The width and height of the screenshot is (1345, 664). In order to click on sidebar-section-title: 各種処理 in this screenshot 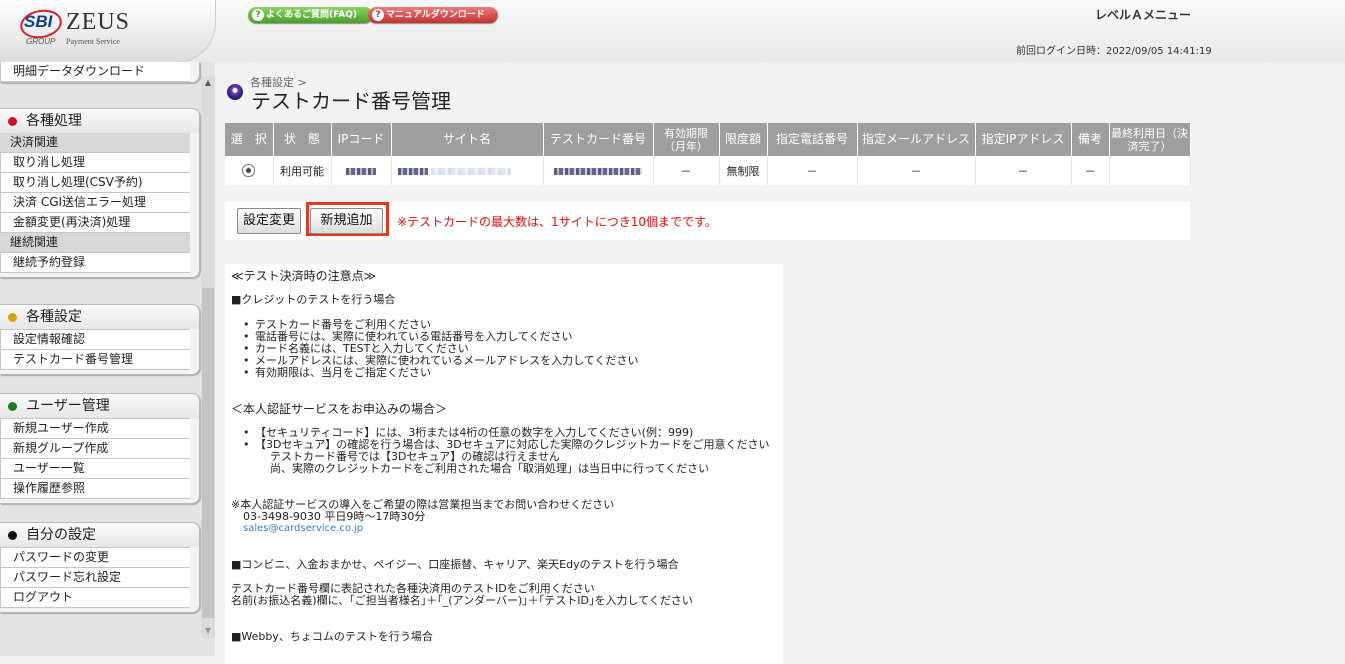, I will do `click(99, 121)`.